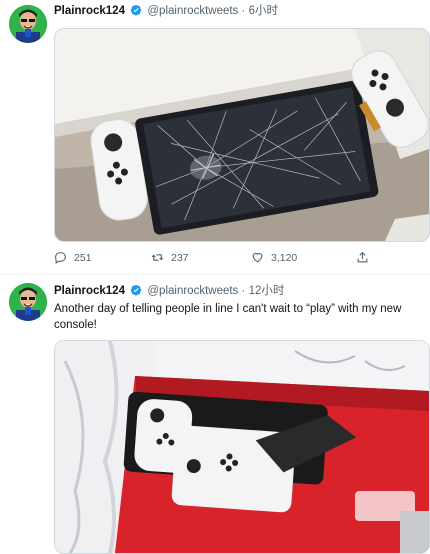 Image resolution: width=430 pixels, height=554 pixels. I want to click on reply-icon, so click(60, 258).